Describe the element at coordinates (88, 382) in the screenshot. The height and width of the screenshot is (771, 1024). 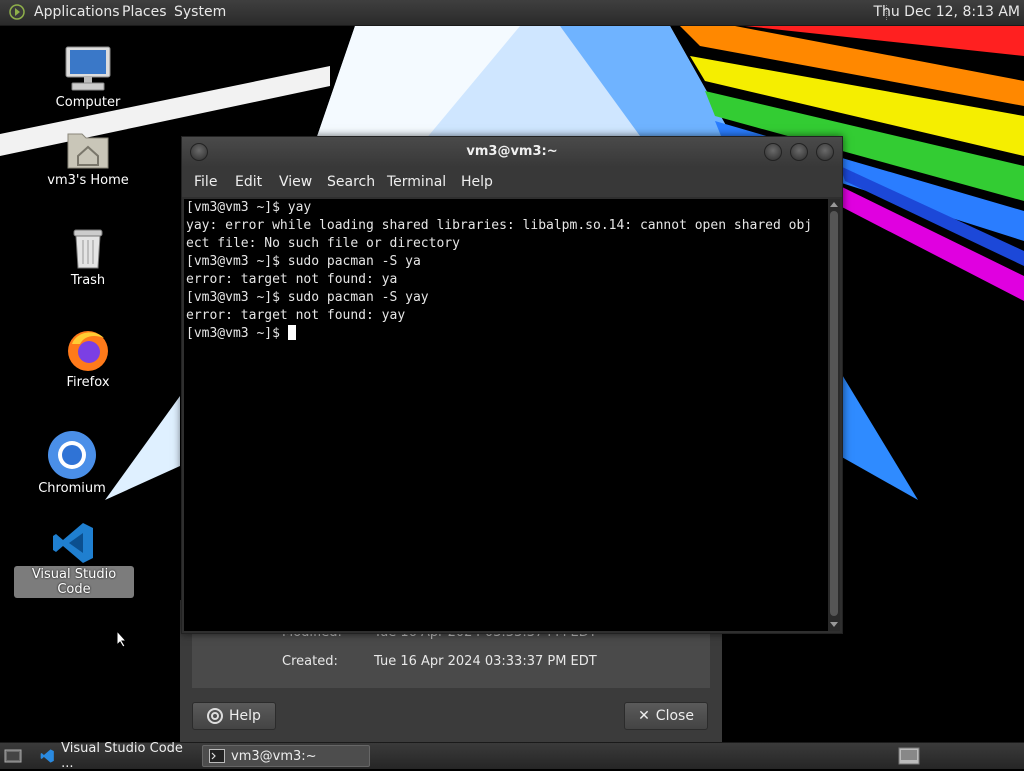
I see `desktop-icon-label: Firefox` at that location.